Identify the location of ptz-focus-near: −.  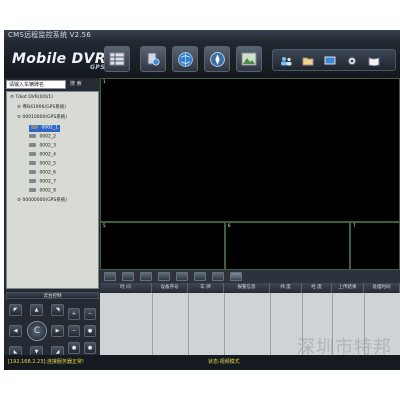
(74, 331).